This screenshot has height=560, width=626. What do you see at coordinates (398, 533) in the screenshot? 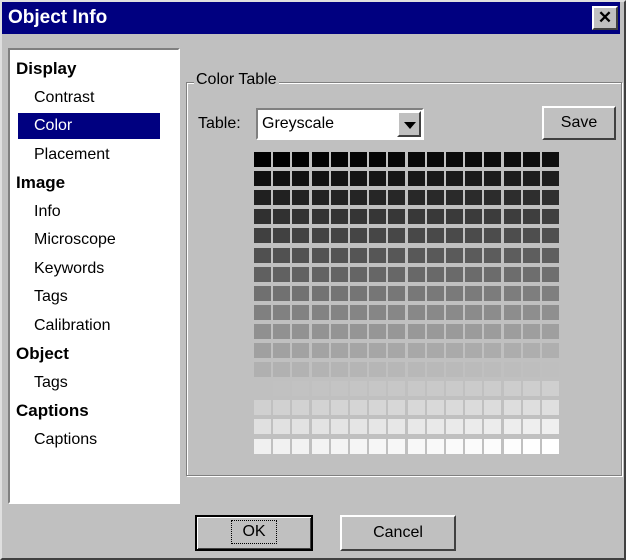
I see `cancel-button: Cancel` at bounding box center [398, 533].